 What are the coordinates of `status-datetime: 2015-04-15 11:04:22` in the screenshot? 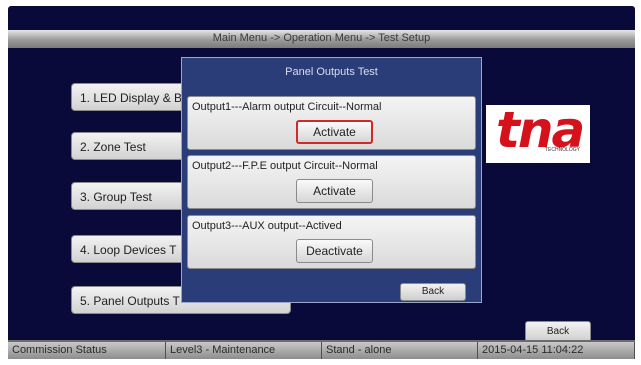 It's located at (556, 350).